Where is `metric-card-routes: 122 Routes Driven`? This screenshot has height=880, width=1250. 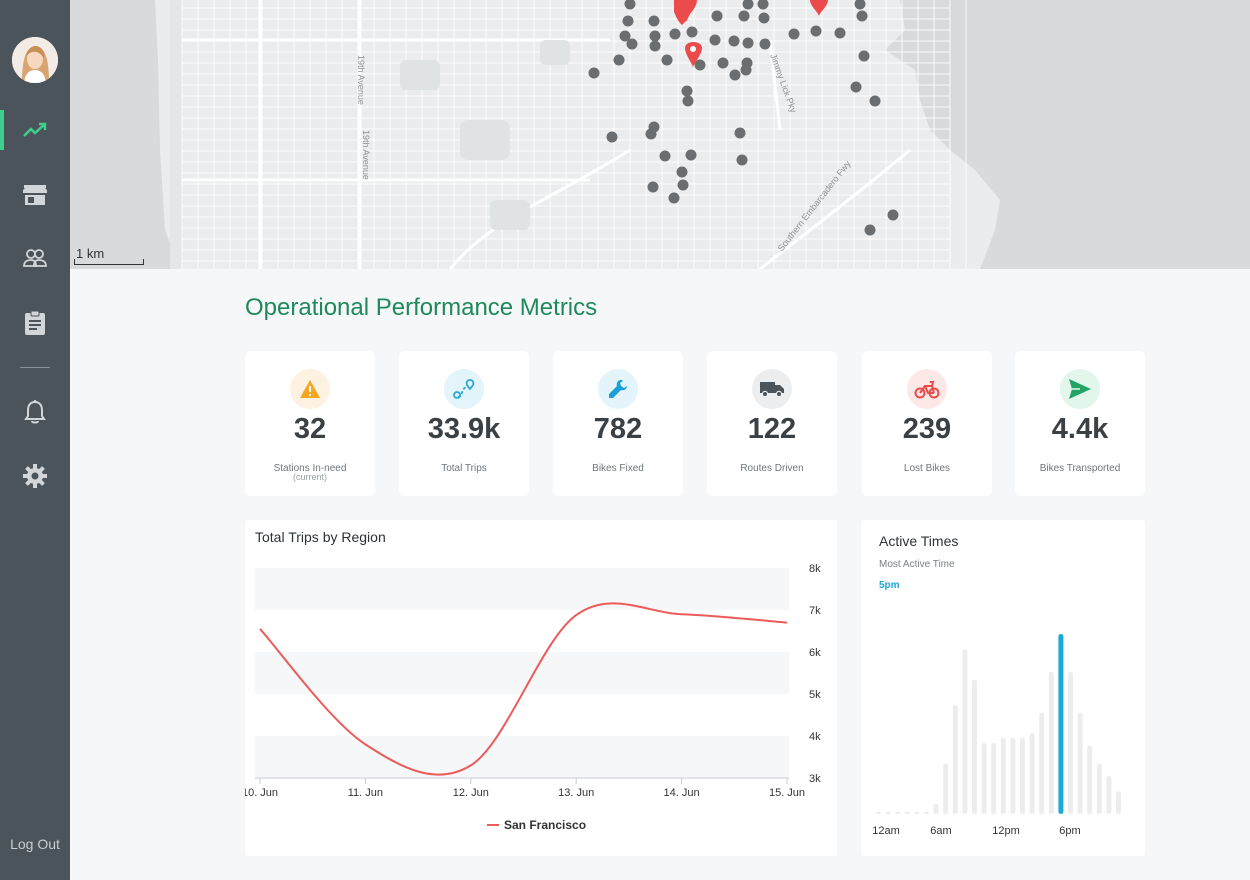
metric-card-routes: 122 Routes Driven is located at coordinates (772, 423).